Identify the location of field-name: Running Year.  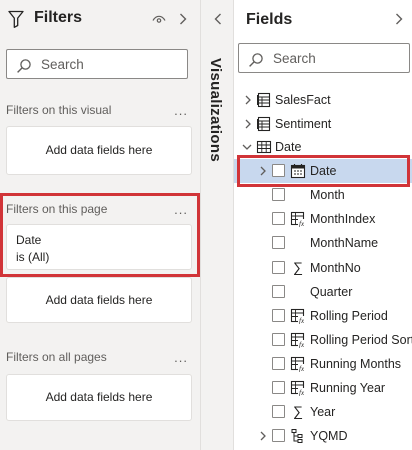
(348, 388).